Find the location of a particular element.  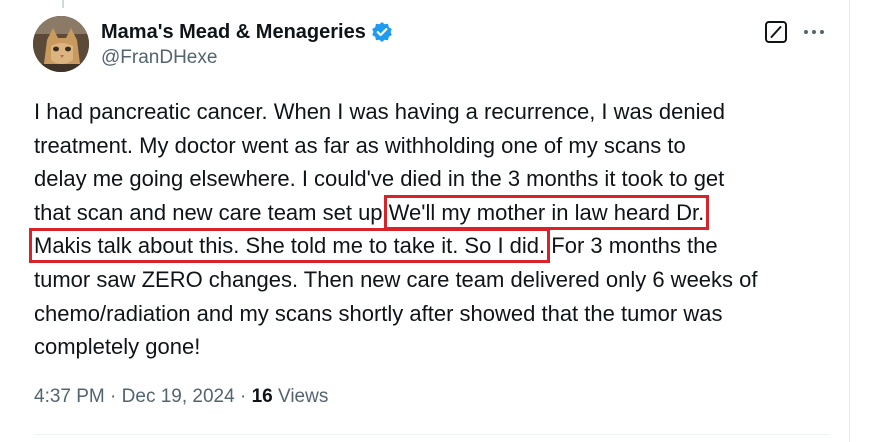

author-display-name: Mama's Mead & Menageries is located at coordinates (233, 32).